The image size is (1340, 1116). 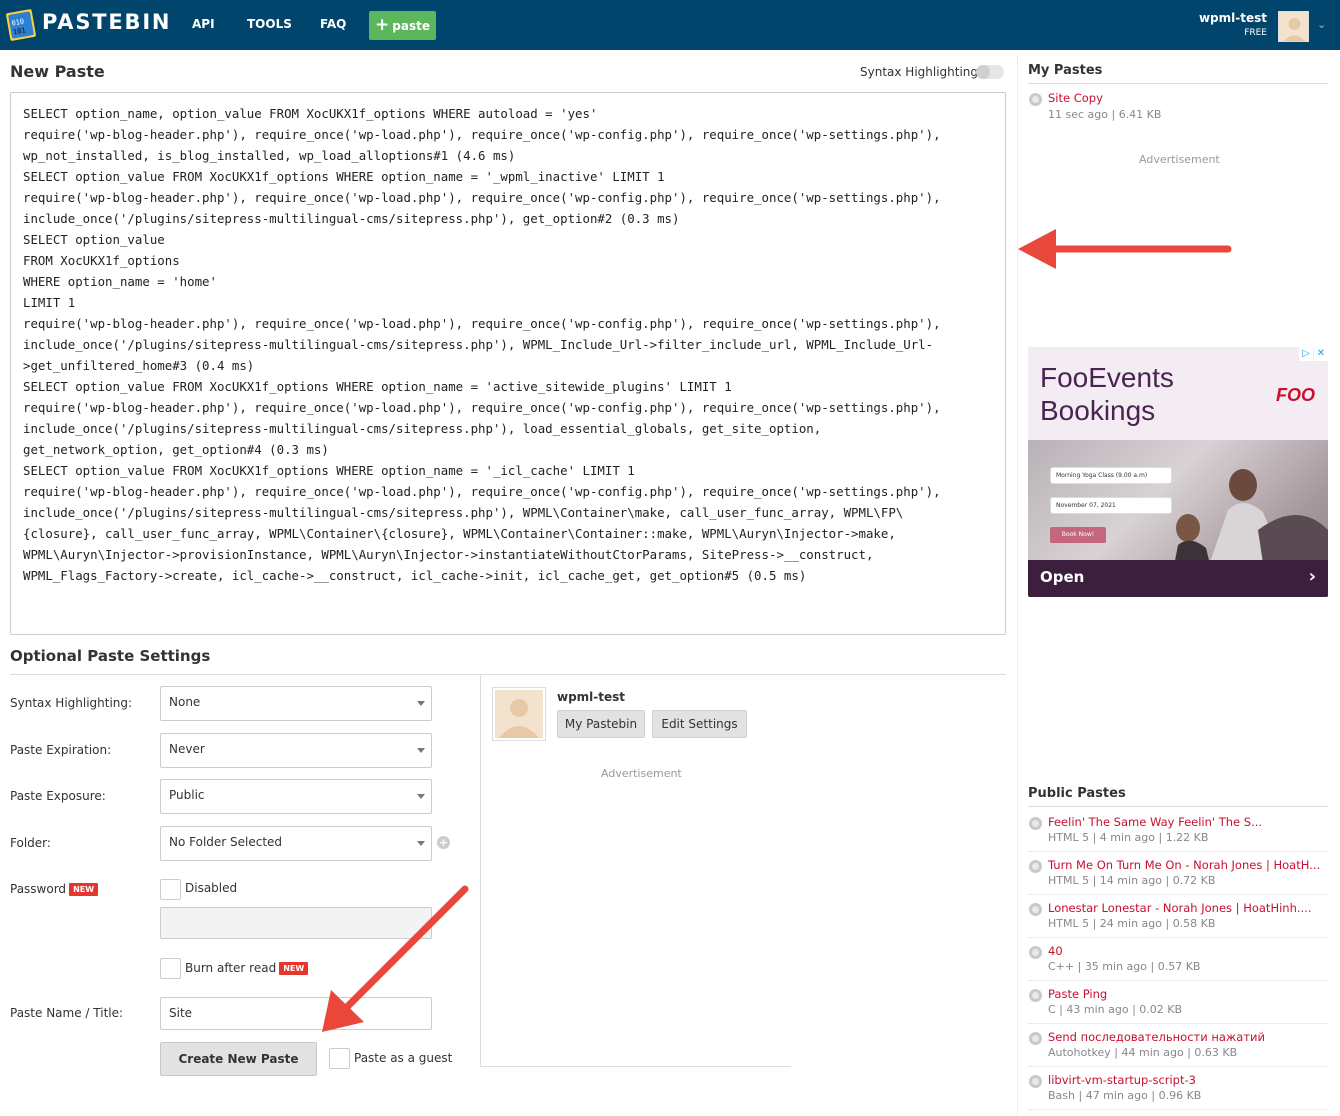 What do you see at coordinates (699, 724) in the screenshot?
I see `edit-settings-button: Edit Settings` at bounding box center [699, 724].